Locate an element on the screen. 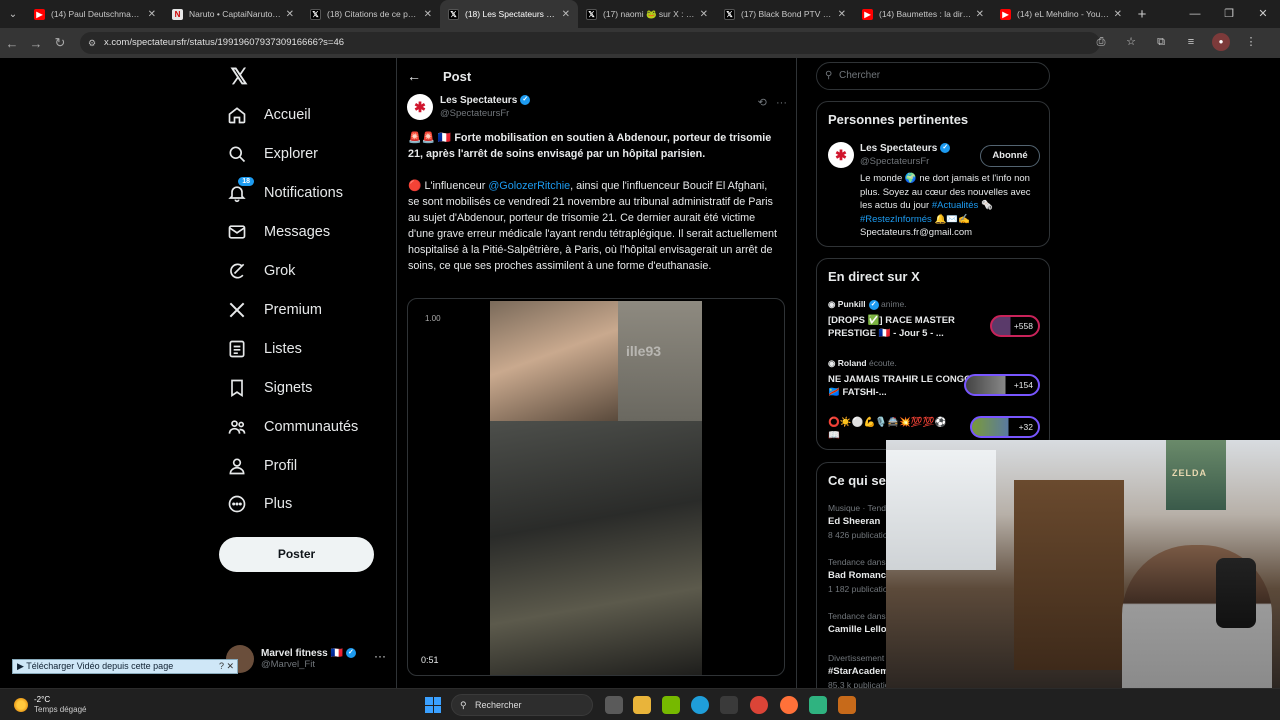 This screenshot has height=720, width=1280. tab-label: Naruto • CaptaiNaruto = l is located at coordinates (235, 14).